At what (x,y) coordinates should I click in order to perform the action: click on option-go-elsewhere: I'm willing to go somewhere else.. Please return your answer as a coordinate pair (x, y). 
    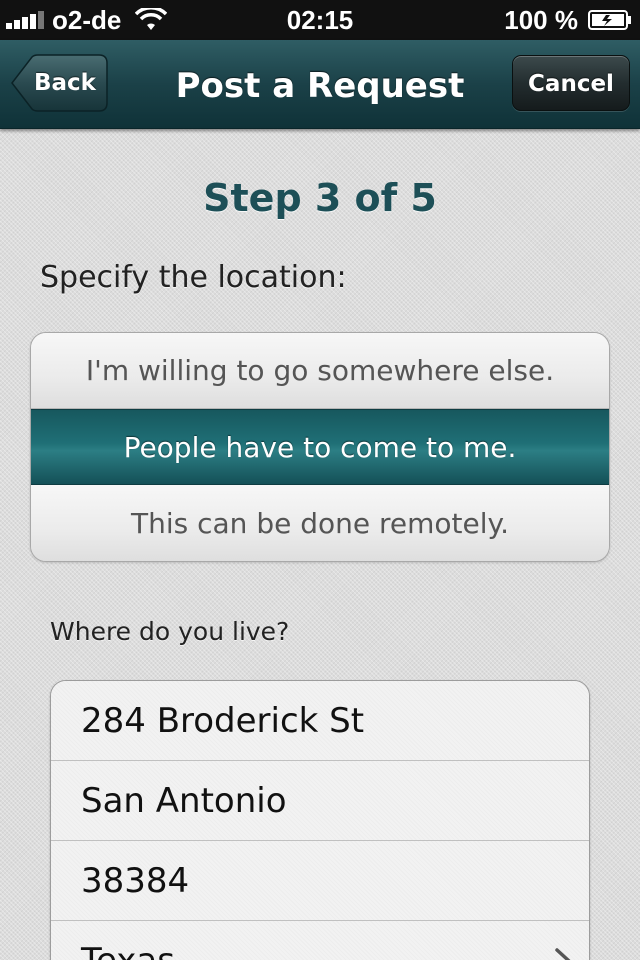
    Looking at the image, I should click on (320, 371).